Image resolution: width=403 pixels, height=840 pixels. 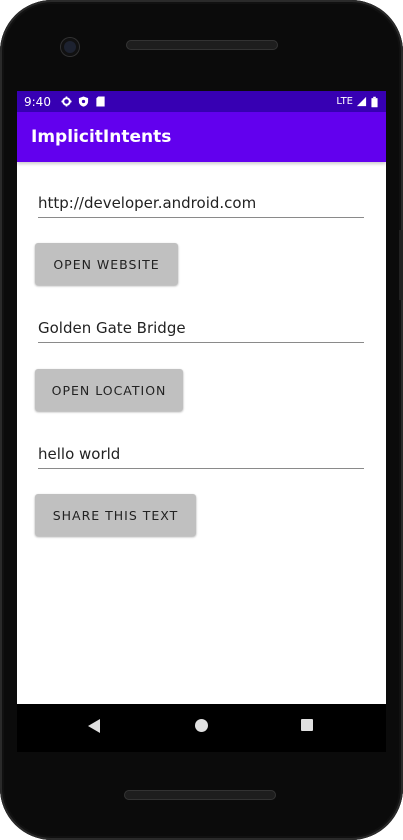 I want to click on signal-icon, so click(x=361, y=101).